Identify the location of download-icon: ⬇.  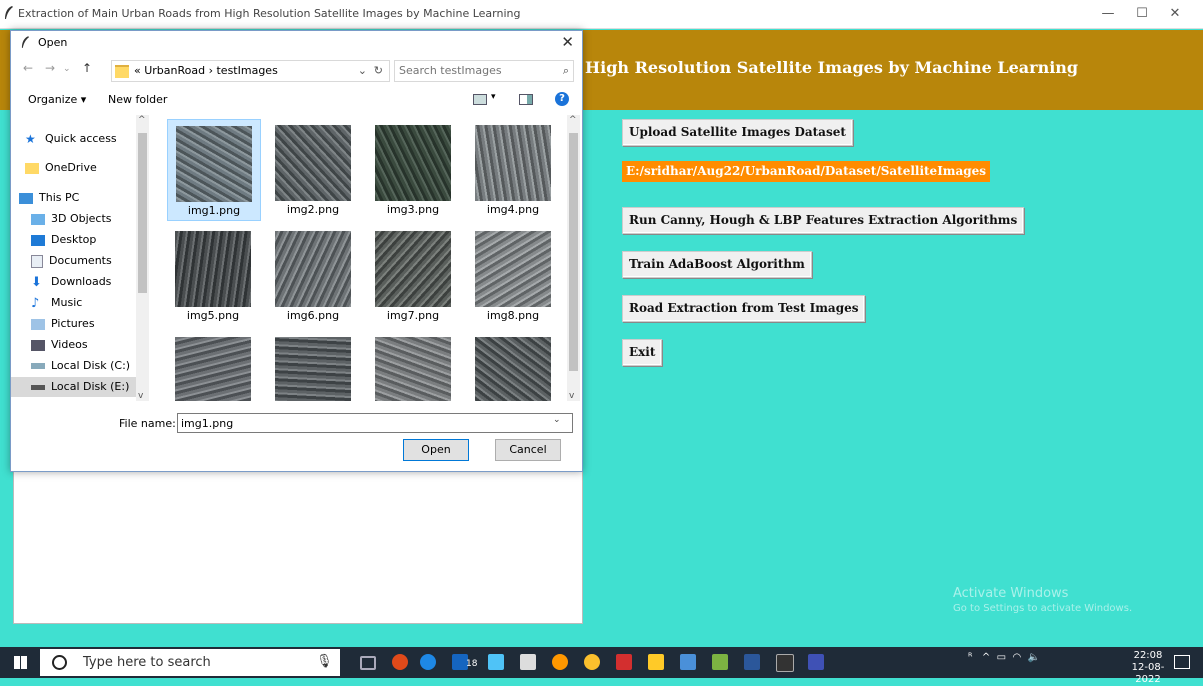
(36, 282).